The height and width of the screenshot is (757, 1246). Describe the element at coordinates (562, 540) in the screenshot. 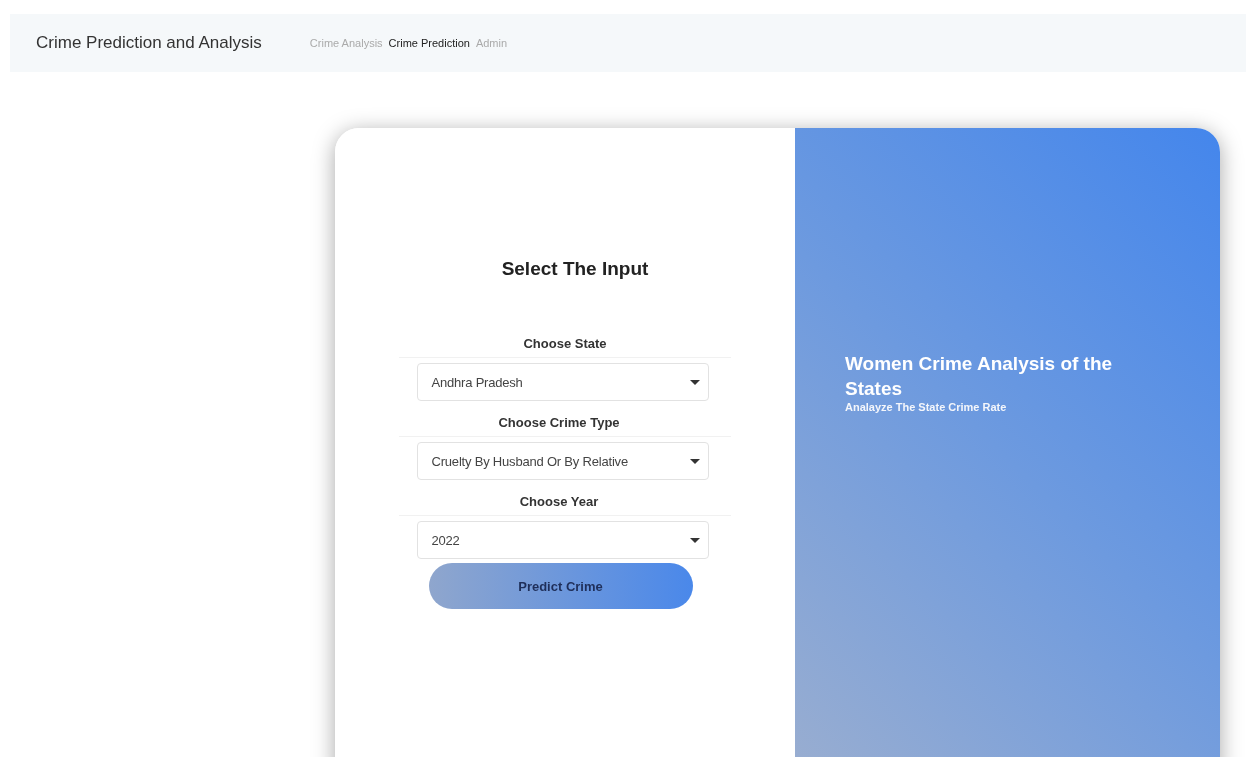

I see `dropdown-field: 2022` at that location.